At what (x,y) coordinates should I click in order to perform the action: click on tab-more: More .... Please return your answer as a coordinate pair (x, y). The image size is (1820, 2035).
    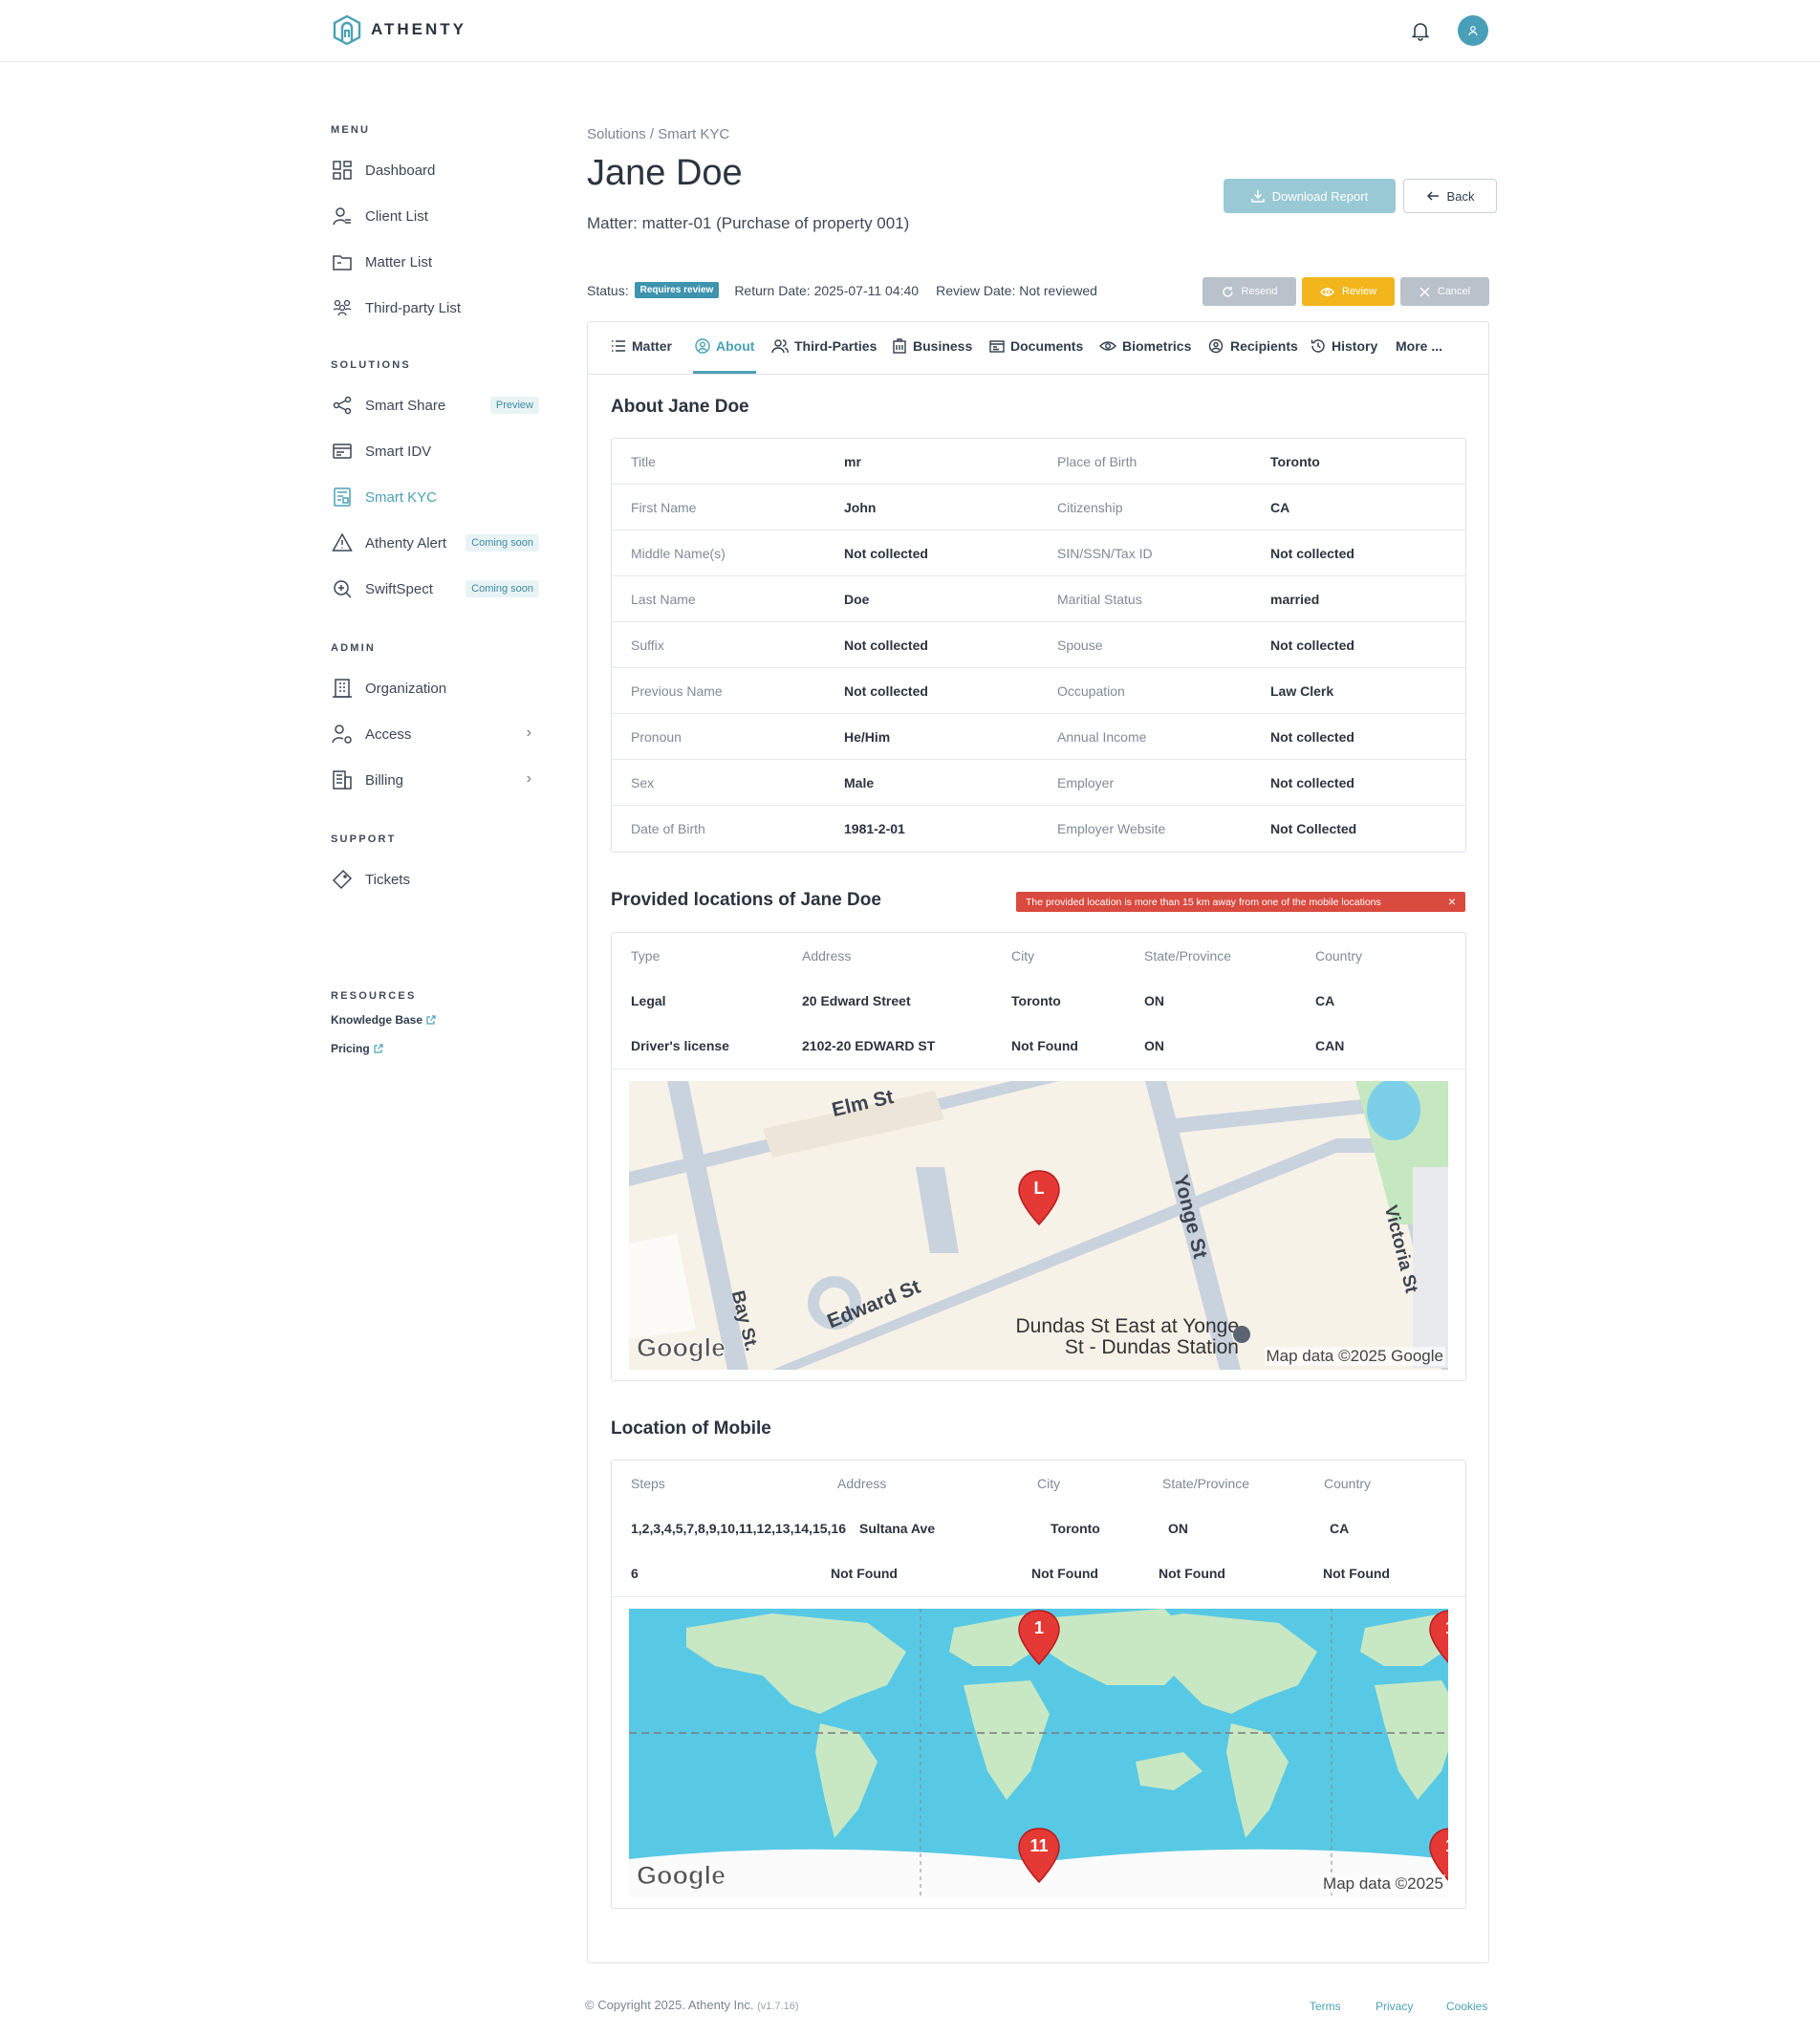
    Looking at the image, I should click on (1419, 346).